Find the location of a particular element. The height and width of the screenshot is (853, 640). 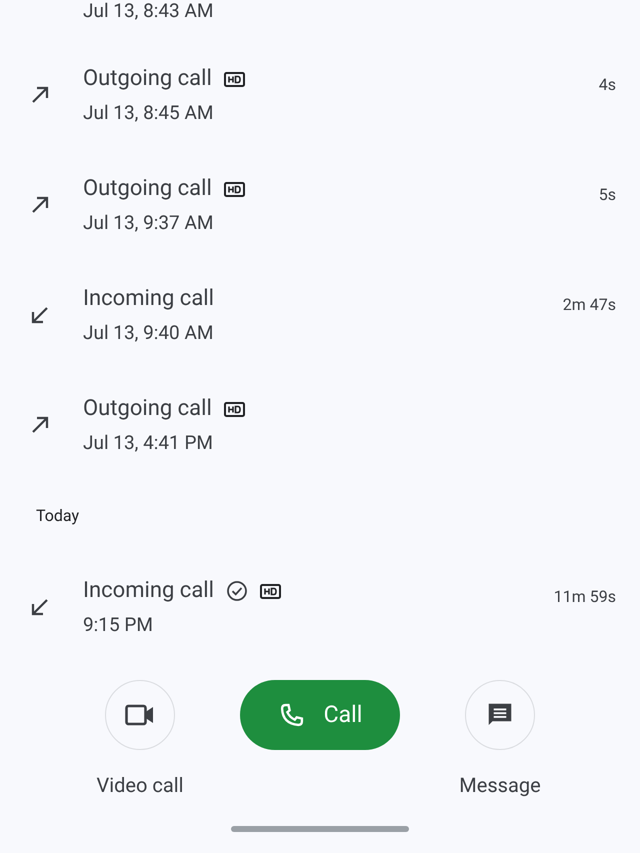

call-log-row: Outgoing call Jul 13, 9:37 AM 5s is located at coordinates (320, 205).